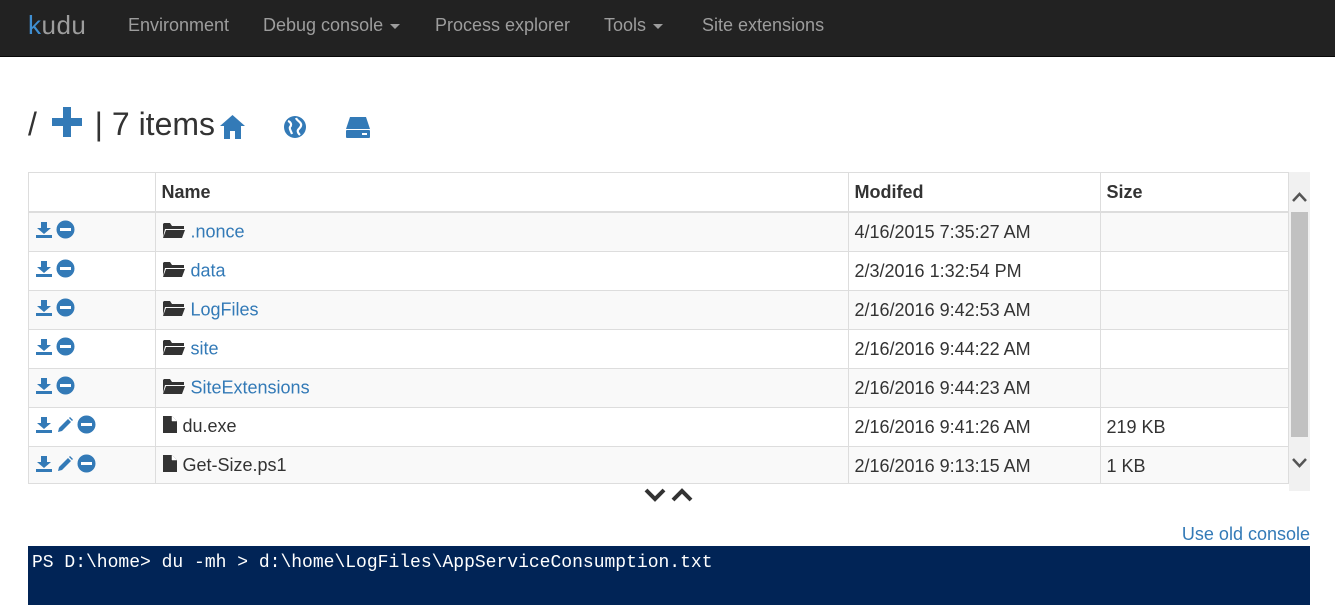 Image resolution: width=1335 pixels, height=605 pixels. I want to click on item-count: 7 items, so click(163, 124).